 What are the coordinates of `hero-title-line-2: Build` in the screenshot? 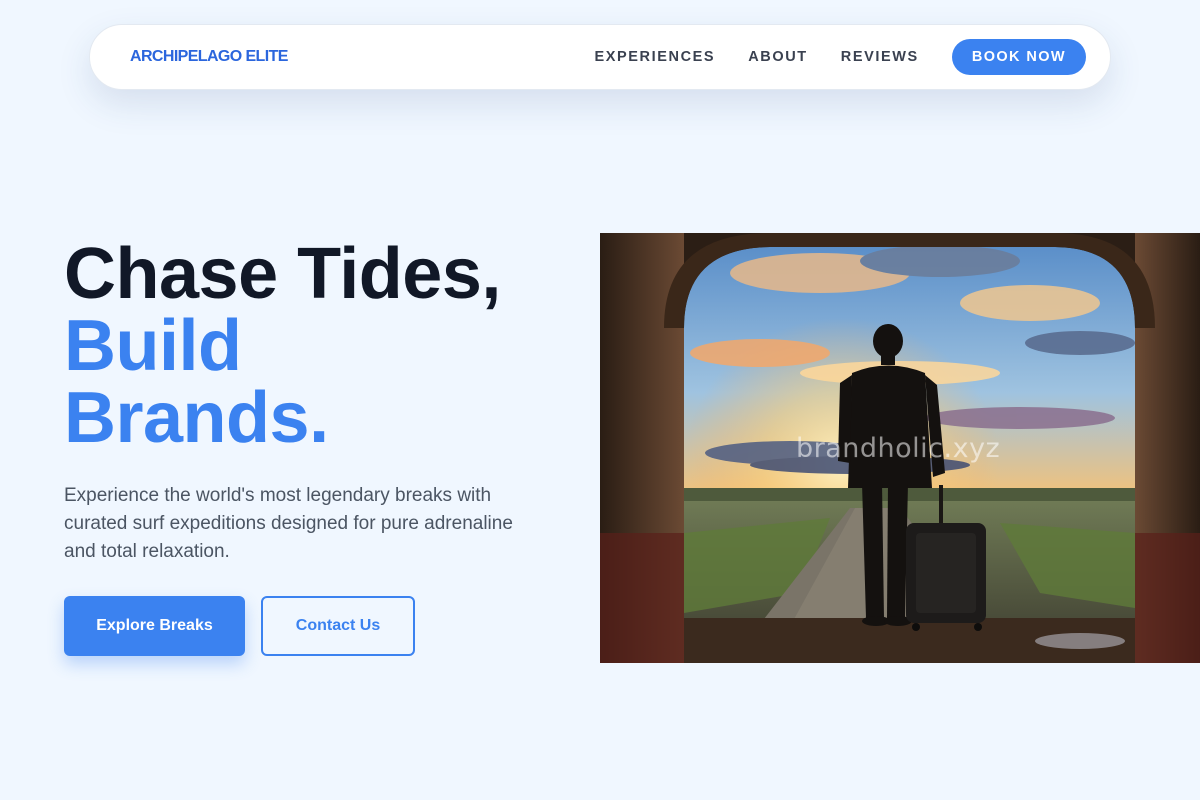 It's located at (153, 346).